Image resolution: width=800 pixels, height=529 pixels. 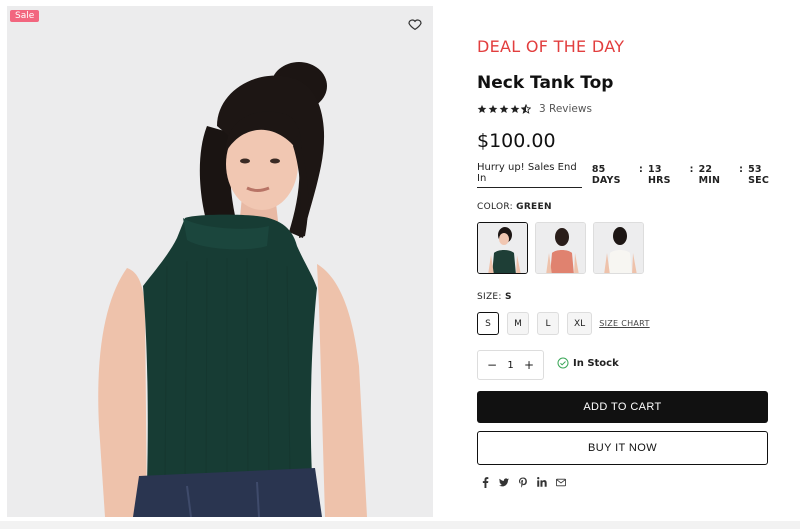 I want to click on size-option-s: S, so click(x=488, y=323).